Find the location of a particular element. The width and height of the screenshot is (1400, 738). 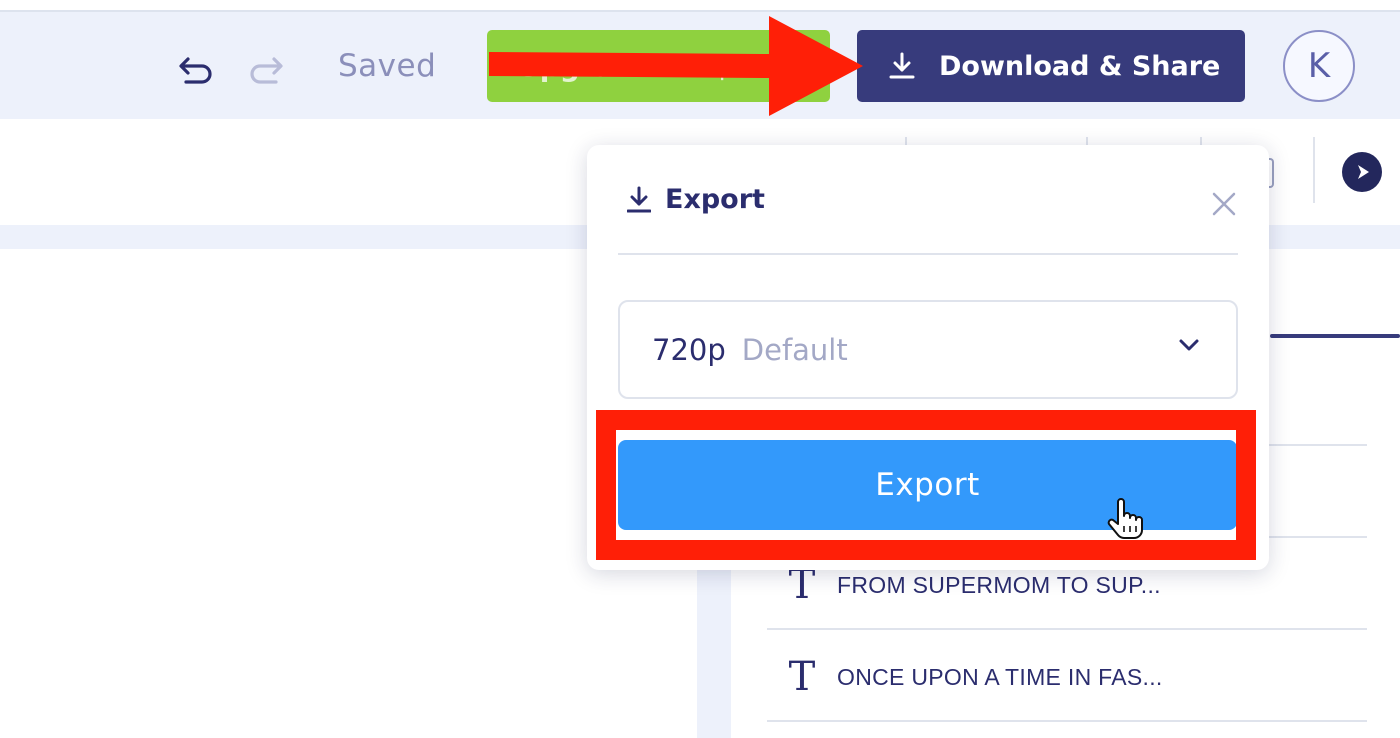

undo-icon is located at coordinates (195, 70).